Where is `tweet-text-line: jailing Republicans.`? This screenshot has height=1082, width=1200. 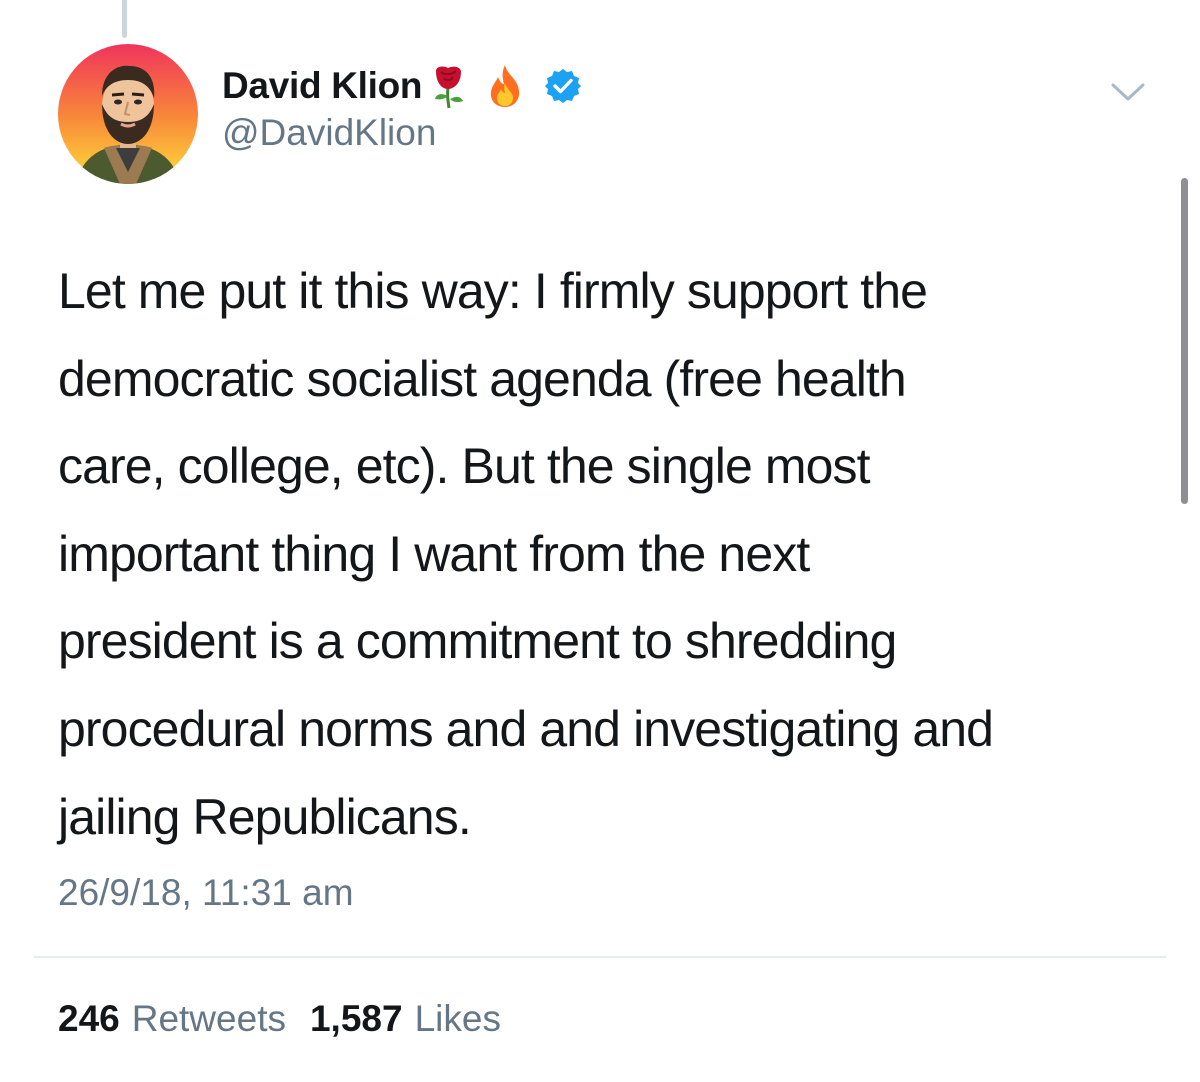 tweet-text-line: jailing Republicans. is located at coordinates (265, 816).